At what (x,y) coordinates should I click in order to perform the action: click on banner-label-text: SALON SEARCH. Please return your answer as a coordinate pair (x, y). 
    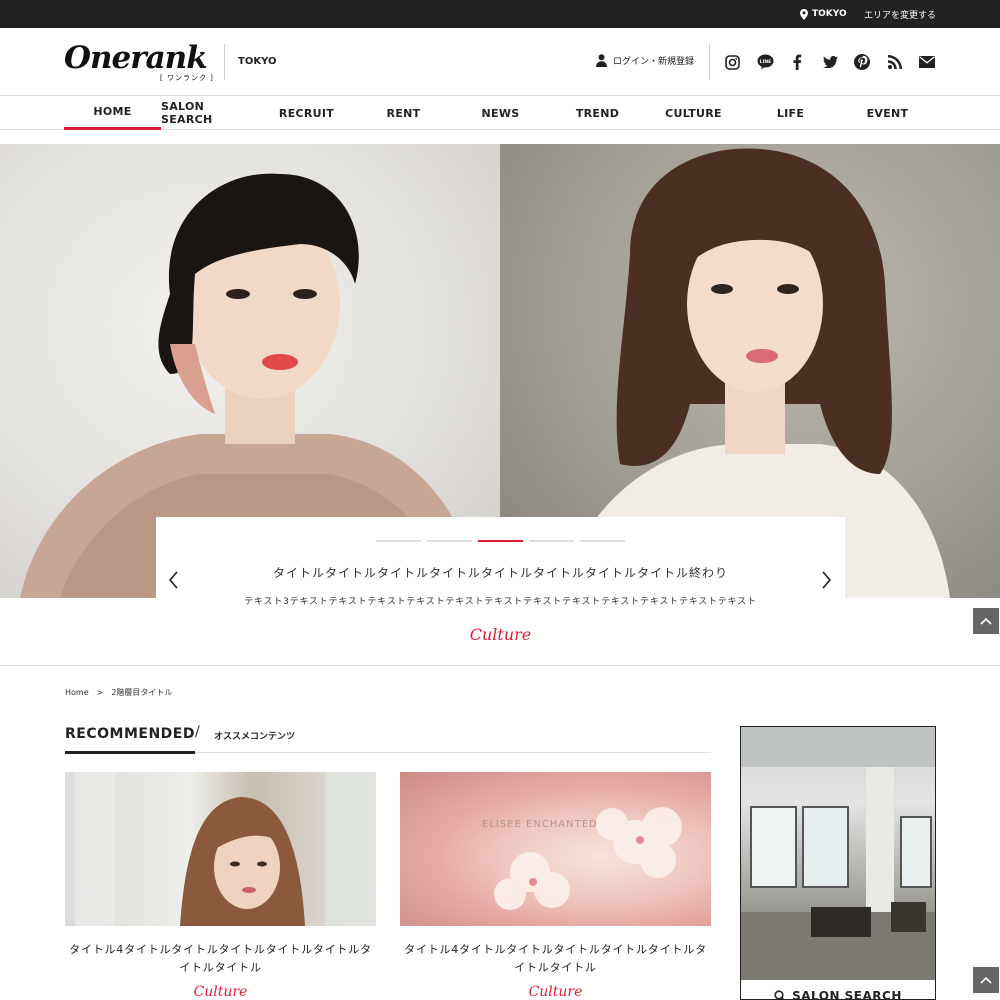
    Looking at the image, I should click on (847, 994).